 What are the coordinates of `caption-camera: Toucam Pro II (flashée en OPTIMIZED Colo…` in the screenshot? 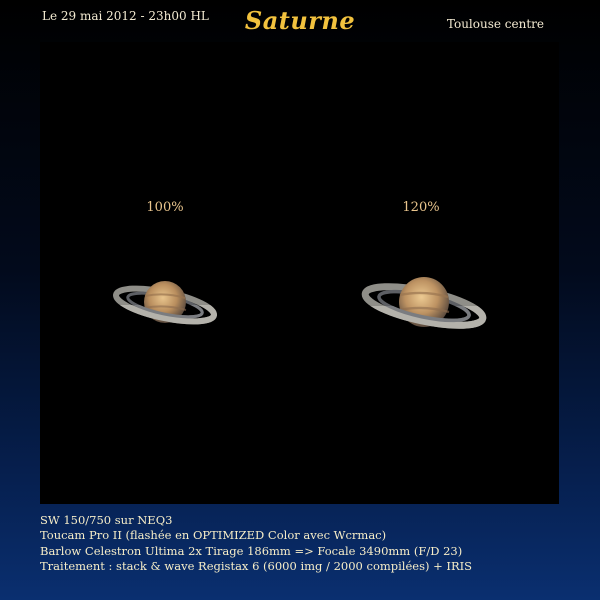 It's located at (213, 535).